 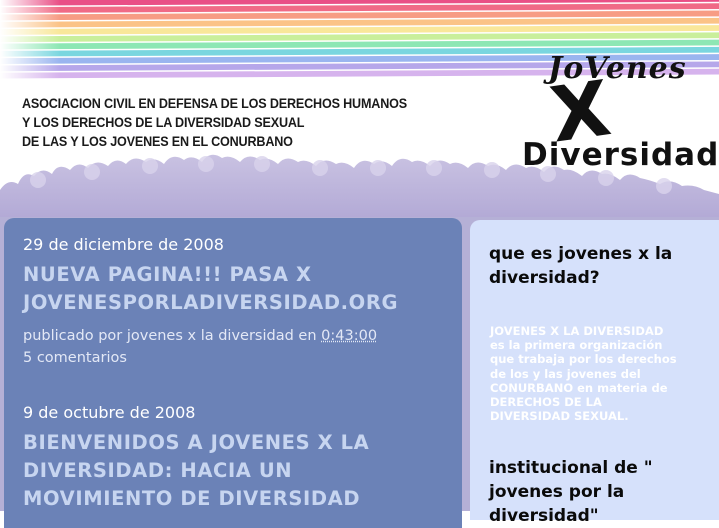 I want to click on logo-word-diversidad: Diversidad, so click(x=620, y=155).